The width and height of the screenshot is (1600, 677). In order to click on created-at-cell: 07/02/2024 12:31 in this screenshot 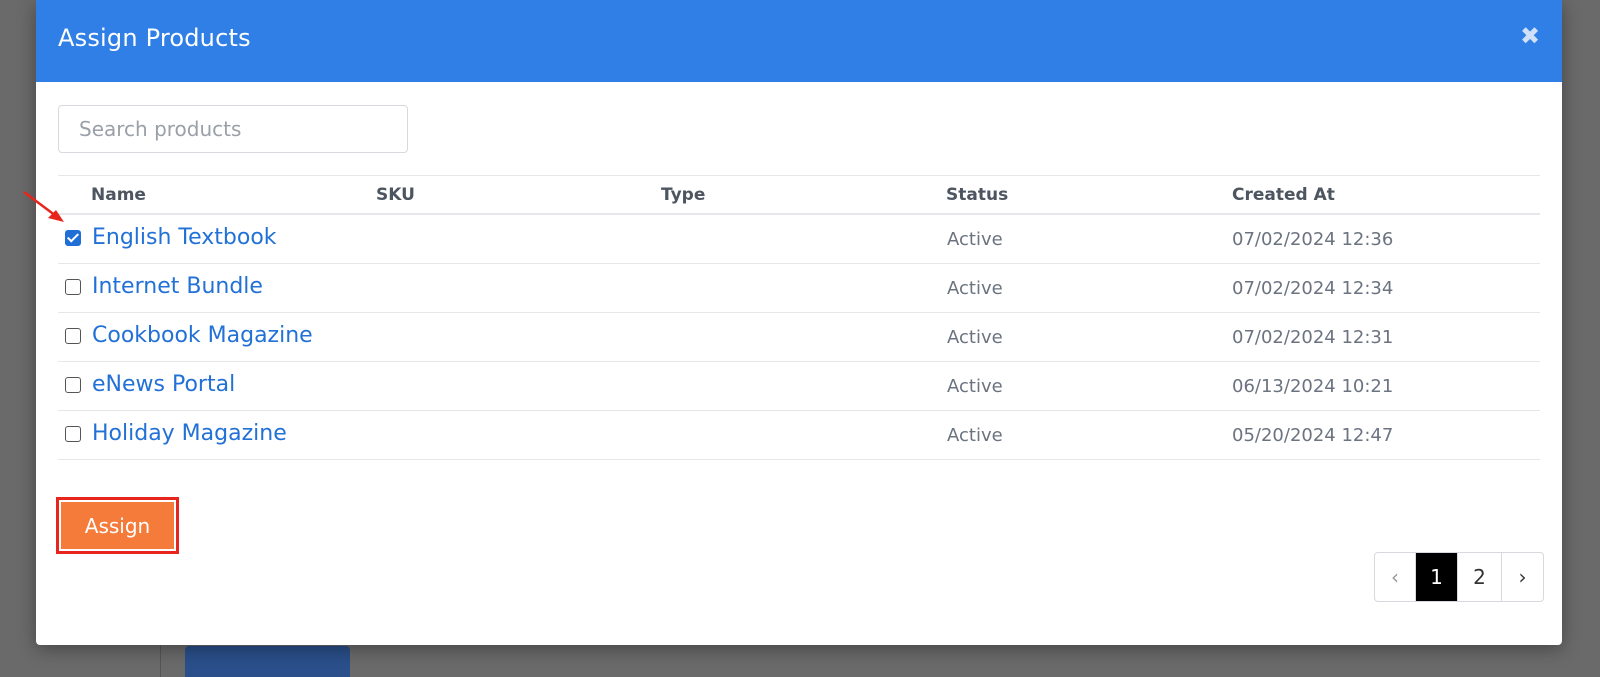, I will do `click(1313, 337)`.